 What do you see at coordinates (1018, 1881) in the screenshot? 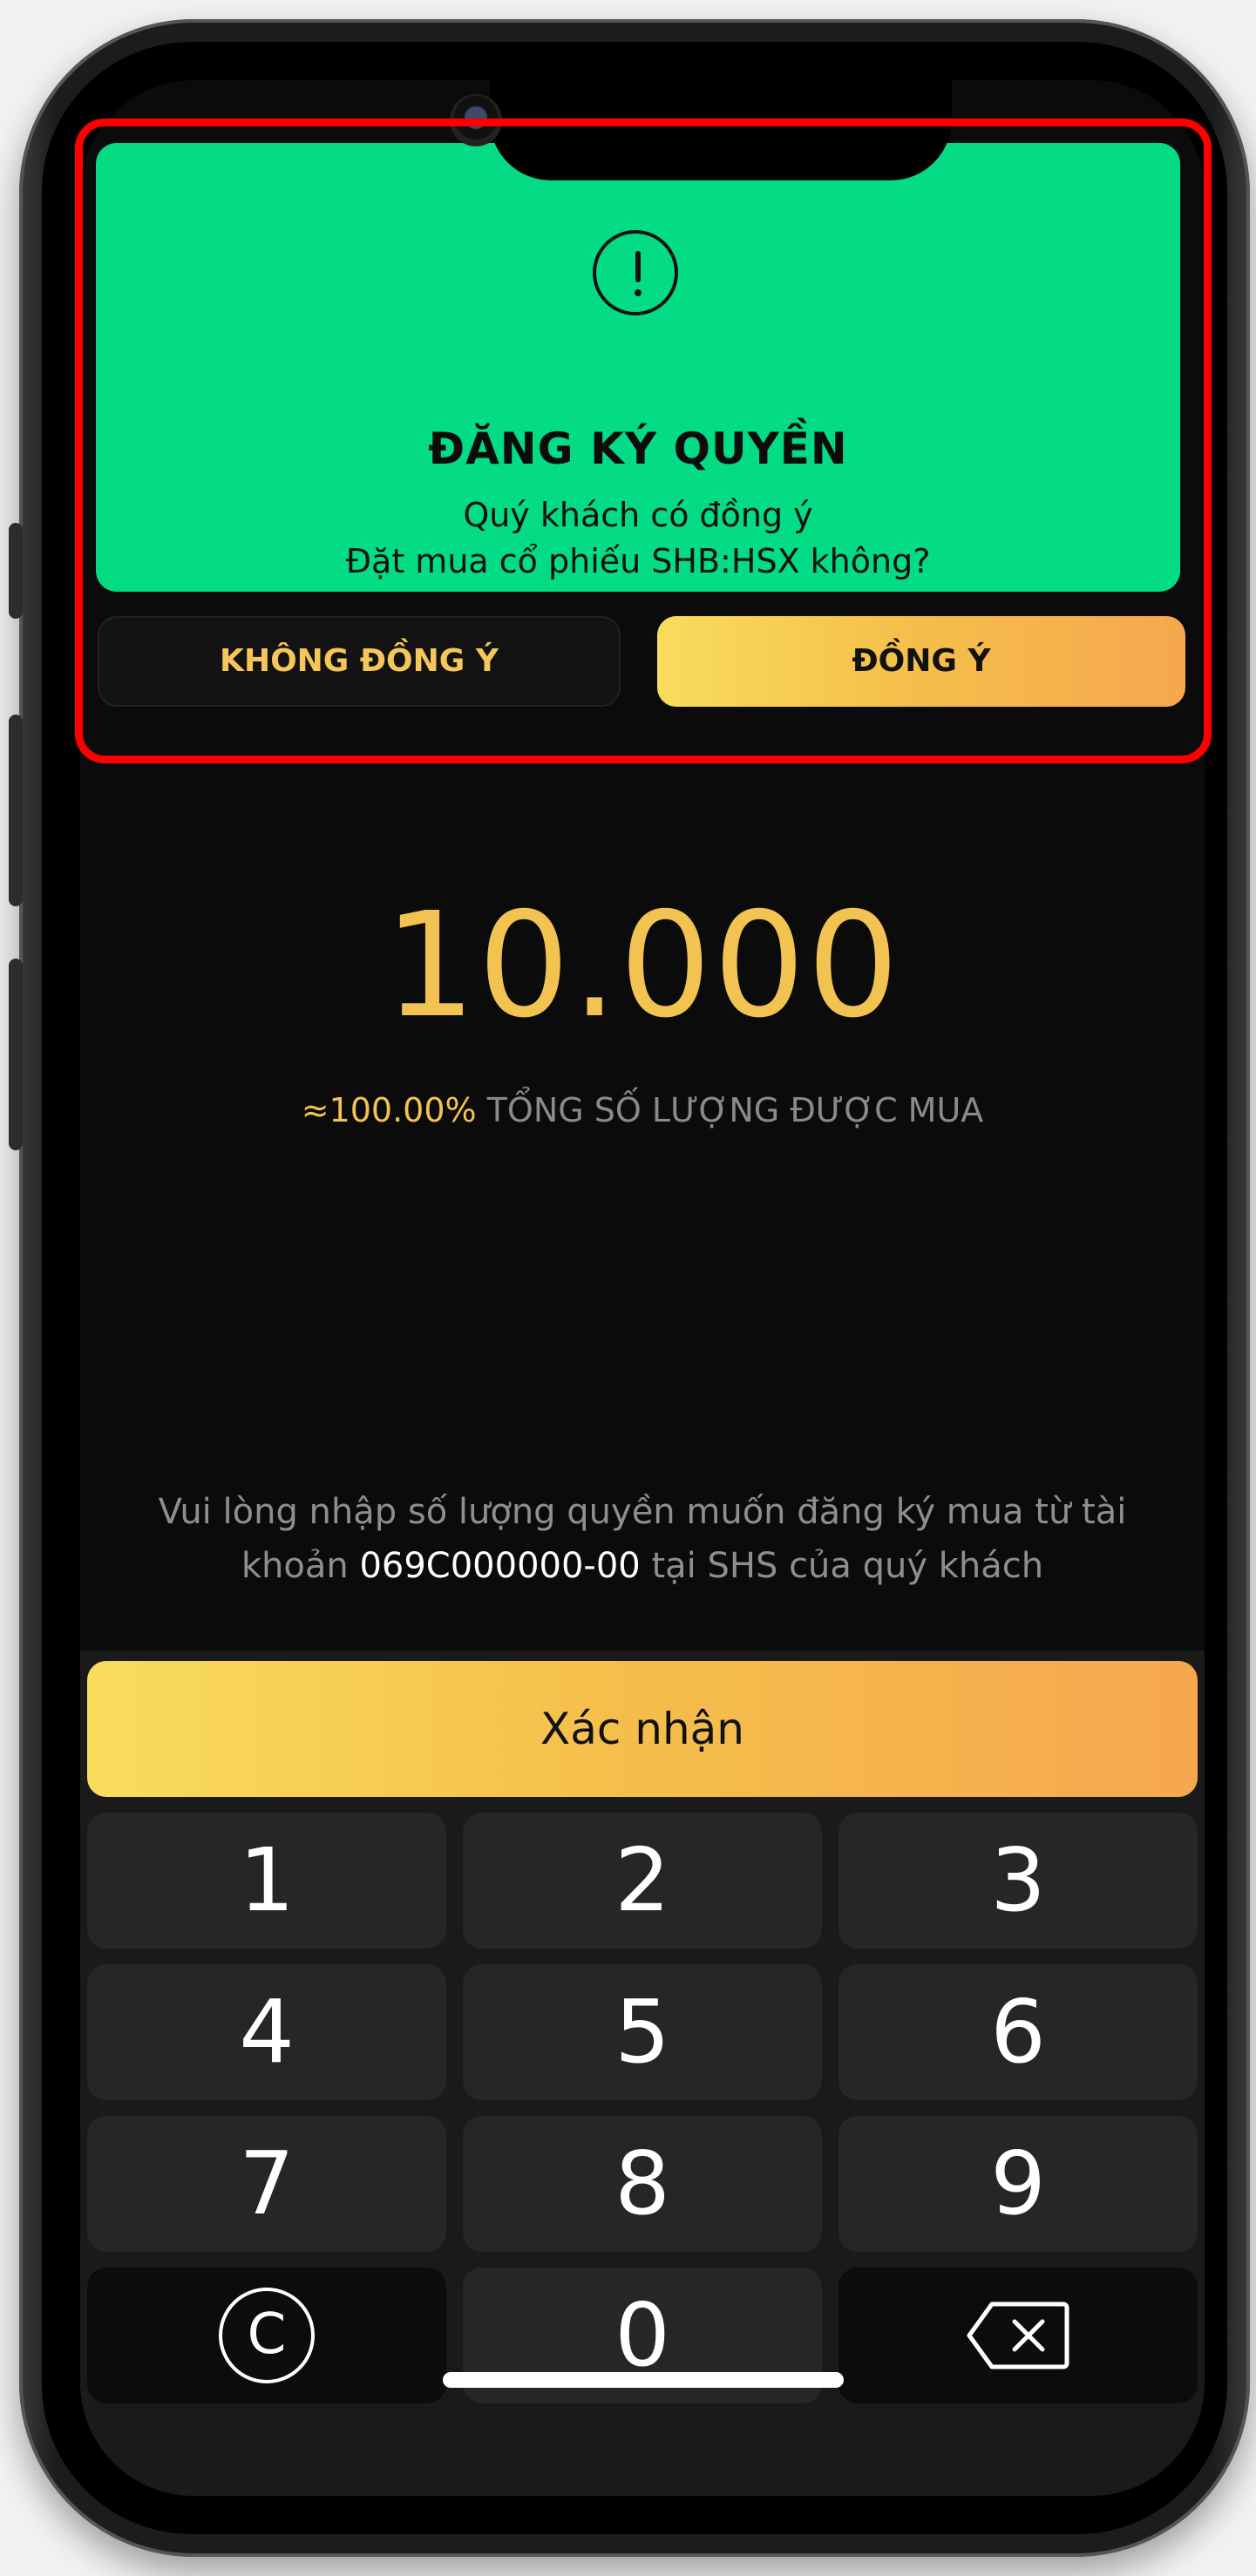
I see `key-3: 3` at bounding box center [1018, 1881].